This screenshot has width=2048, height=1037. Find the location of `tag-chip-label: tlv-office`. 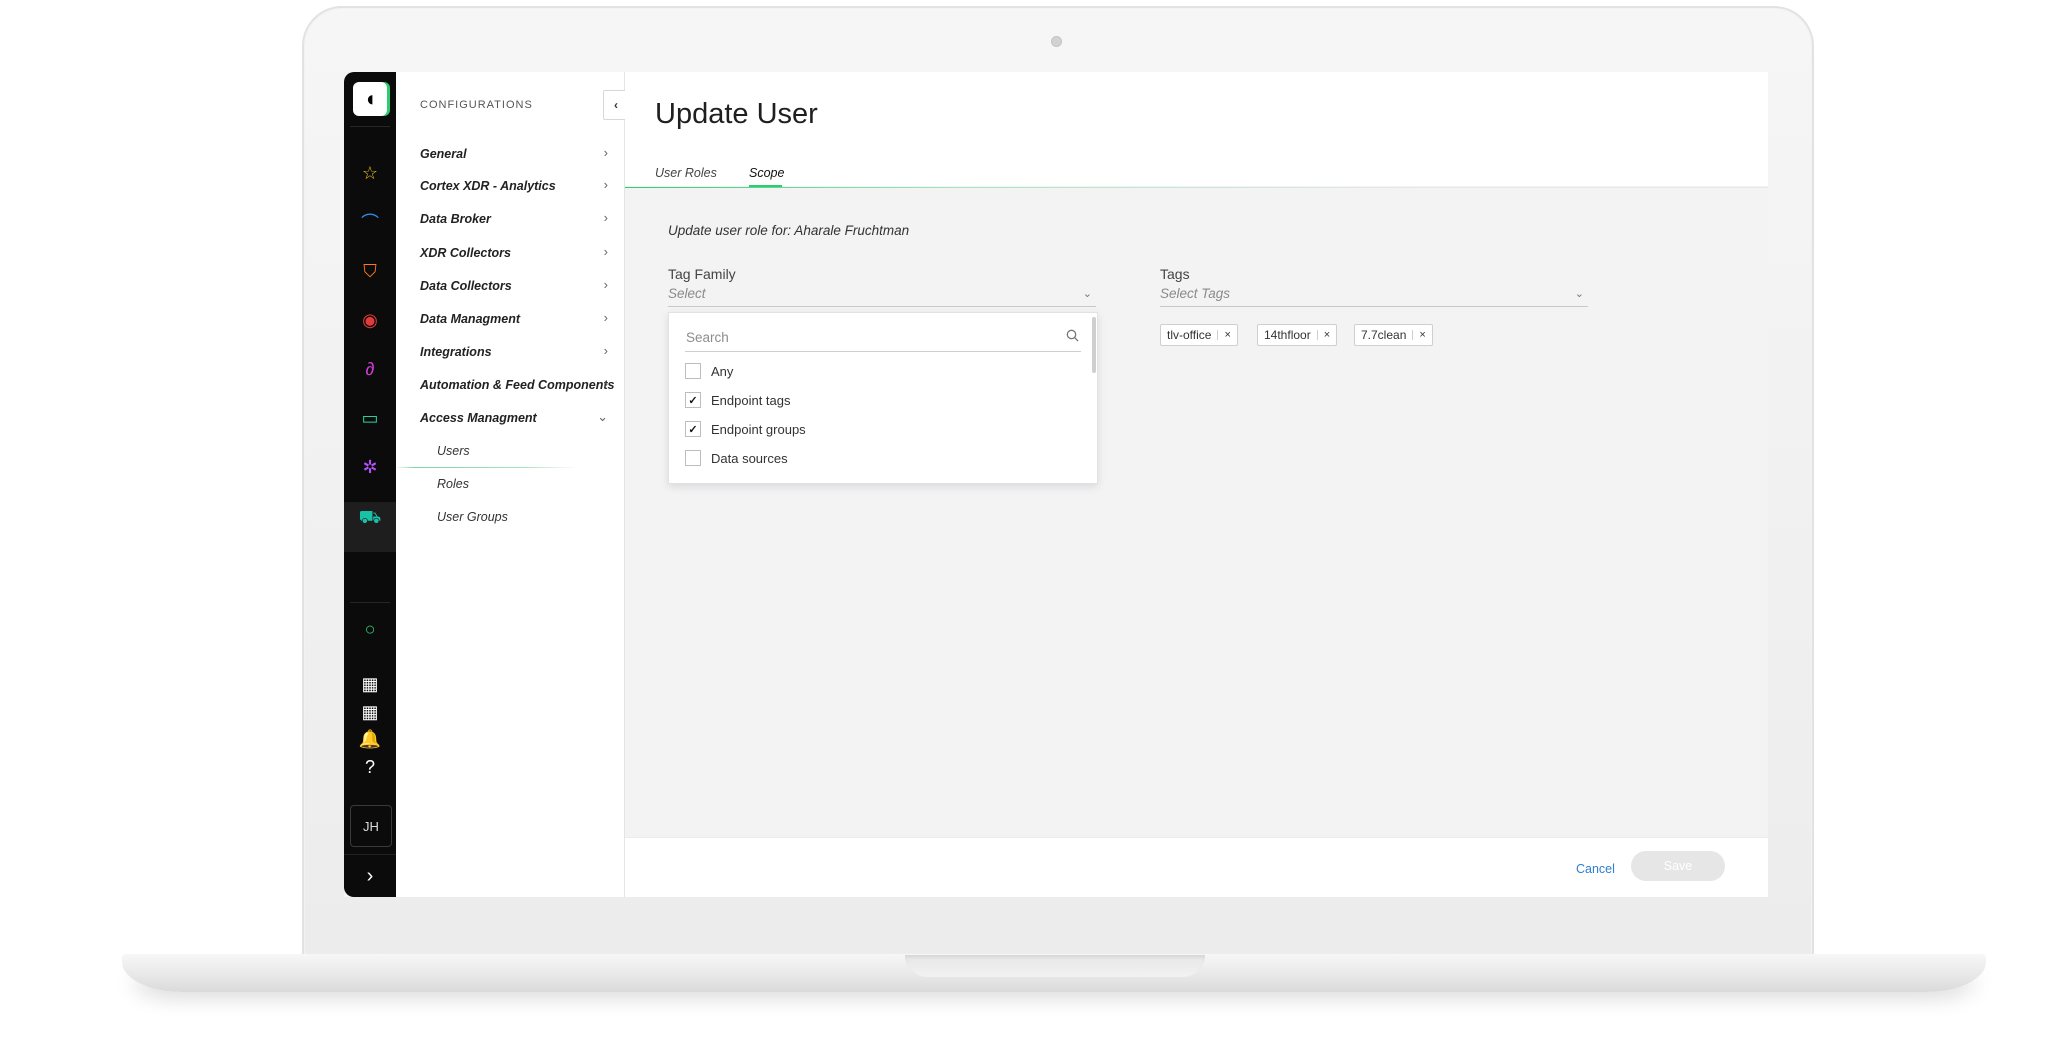

tag-chip-label: tlv-office is located at coordinates (1189, 335).